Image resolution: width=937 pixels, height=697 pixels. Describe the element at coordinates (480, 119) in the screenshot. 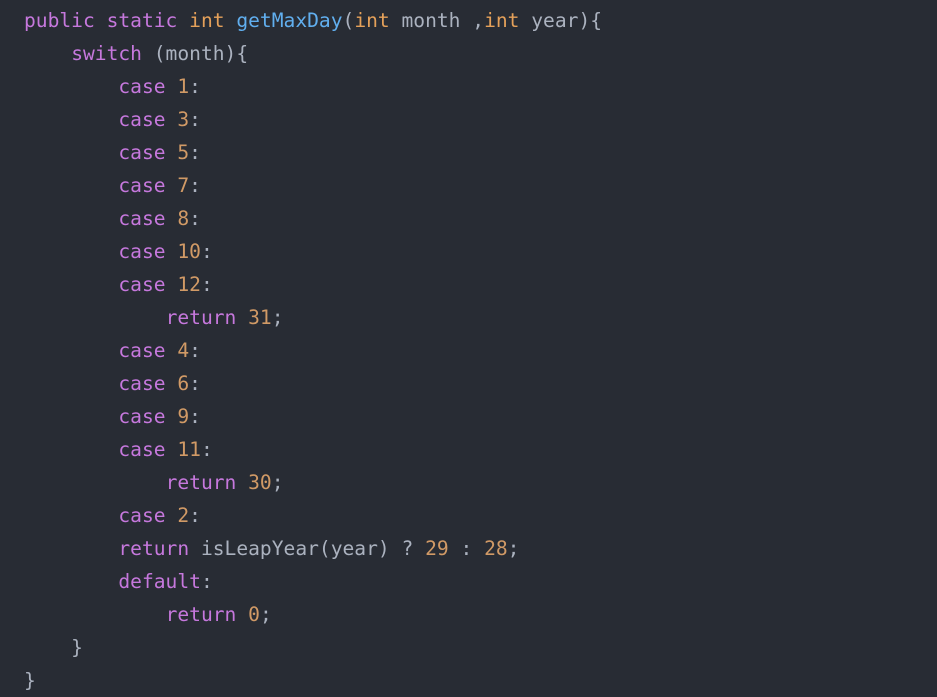

I see `code-line: case 3:` at that location.